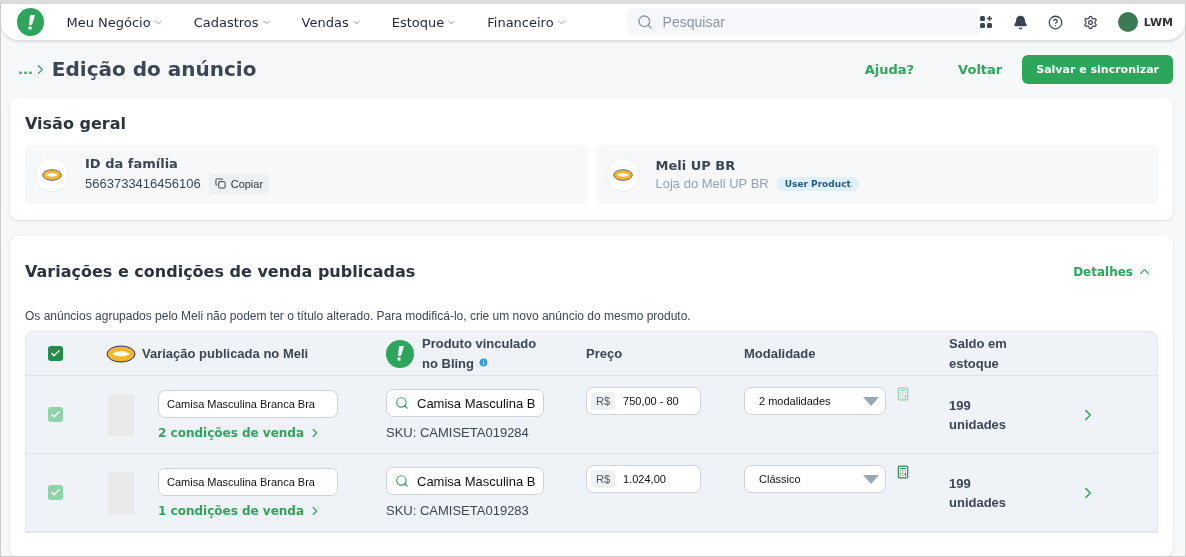  What do you see at coordinates (1158, 22) in the screenshot?
I see `user-name: LWM` at bounding box center [1158, 22].